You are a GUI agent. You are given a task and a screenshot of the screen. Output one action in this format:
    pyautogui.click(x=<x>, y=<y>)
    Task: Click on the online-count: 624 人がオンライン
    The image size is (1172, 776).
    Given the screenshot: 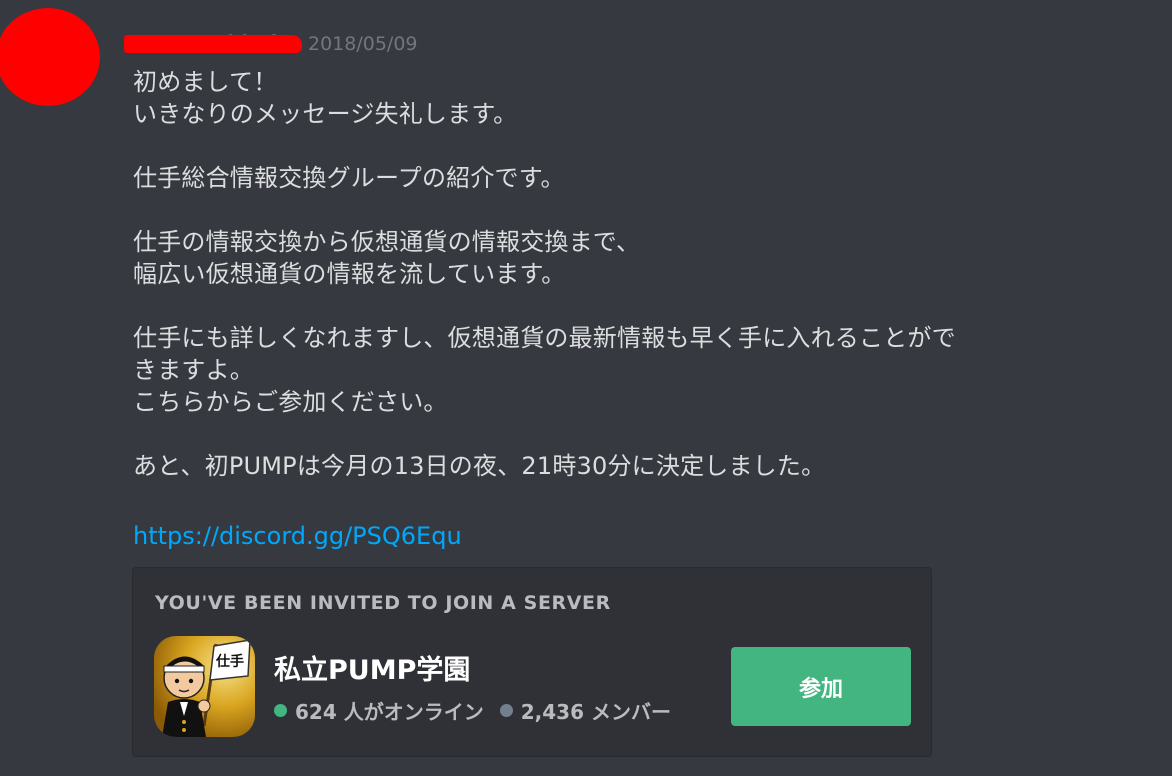 What is the action you would take?
    pyautogui.click(x=389, y=712)
    